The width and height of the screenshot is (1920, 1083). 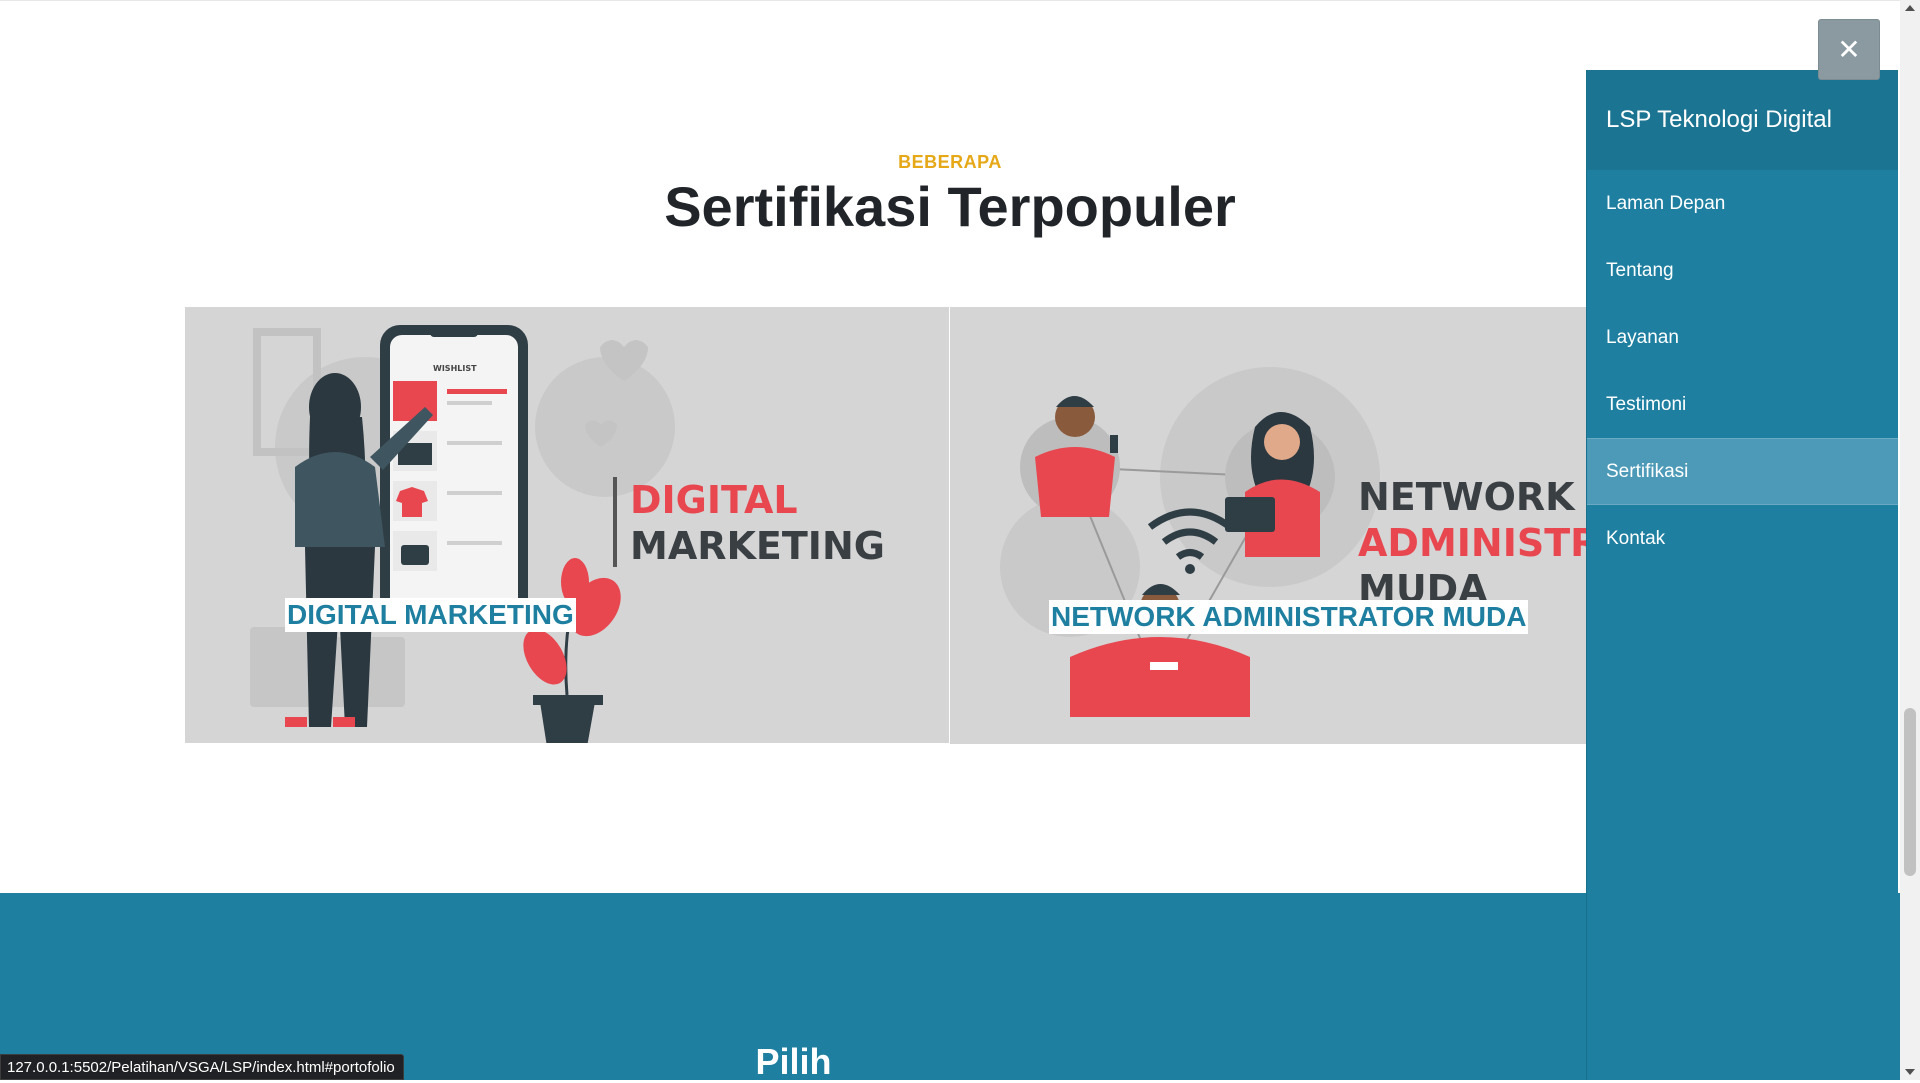 What do you see at coordinates (757, 546) in the screenshot?
I see `illustration-title-line2: MARKETING` at bounding box center [757, 546].